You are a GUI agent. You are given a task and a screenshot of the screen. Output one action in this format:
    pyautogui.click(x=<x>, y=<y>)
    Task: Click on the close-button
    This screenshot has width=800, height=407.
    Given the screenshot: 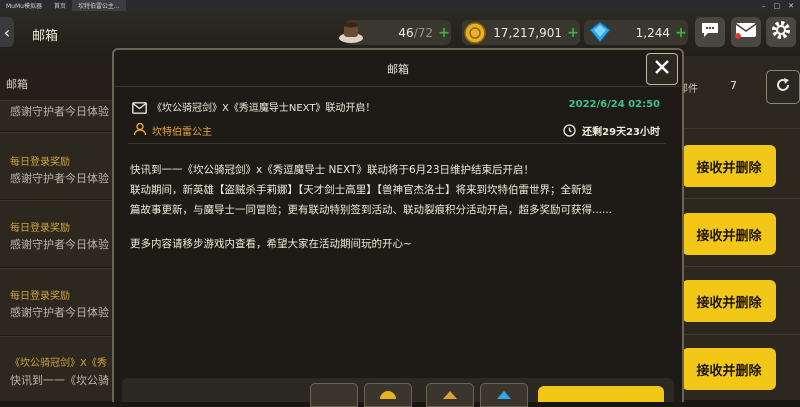 What is the action you would take?
    pyautogui.click(x=662, y=69)
    